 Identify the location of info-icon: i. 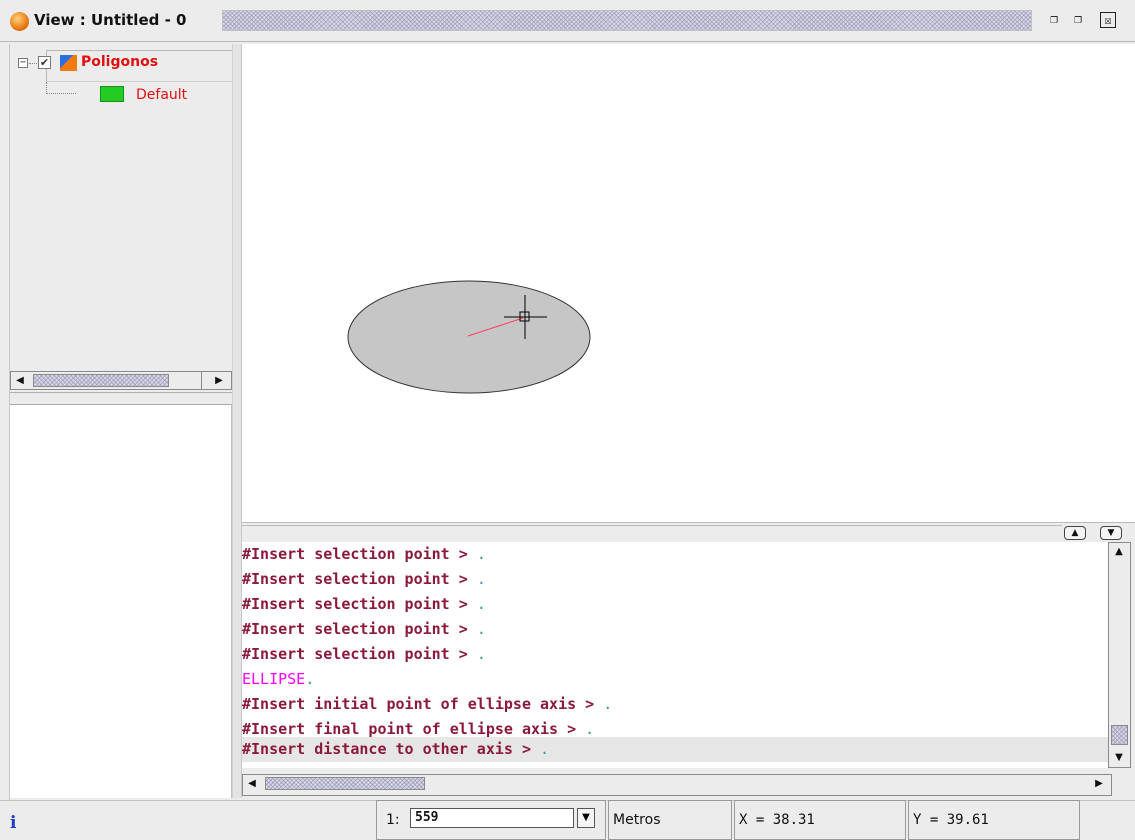
(13, 823).